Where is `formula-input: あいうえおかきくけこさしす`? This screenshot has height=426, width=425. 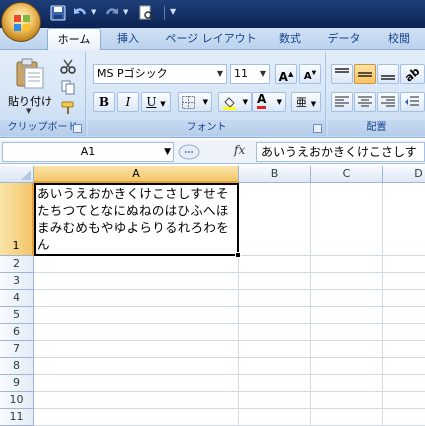
formula-input: あいうえおかきくけこさしす is located at coordinates (340, 152).